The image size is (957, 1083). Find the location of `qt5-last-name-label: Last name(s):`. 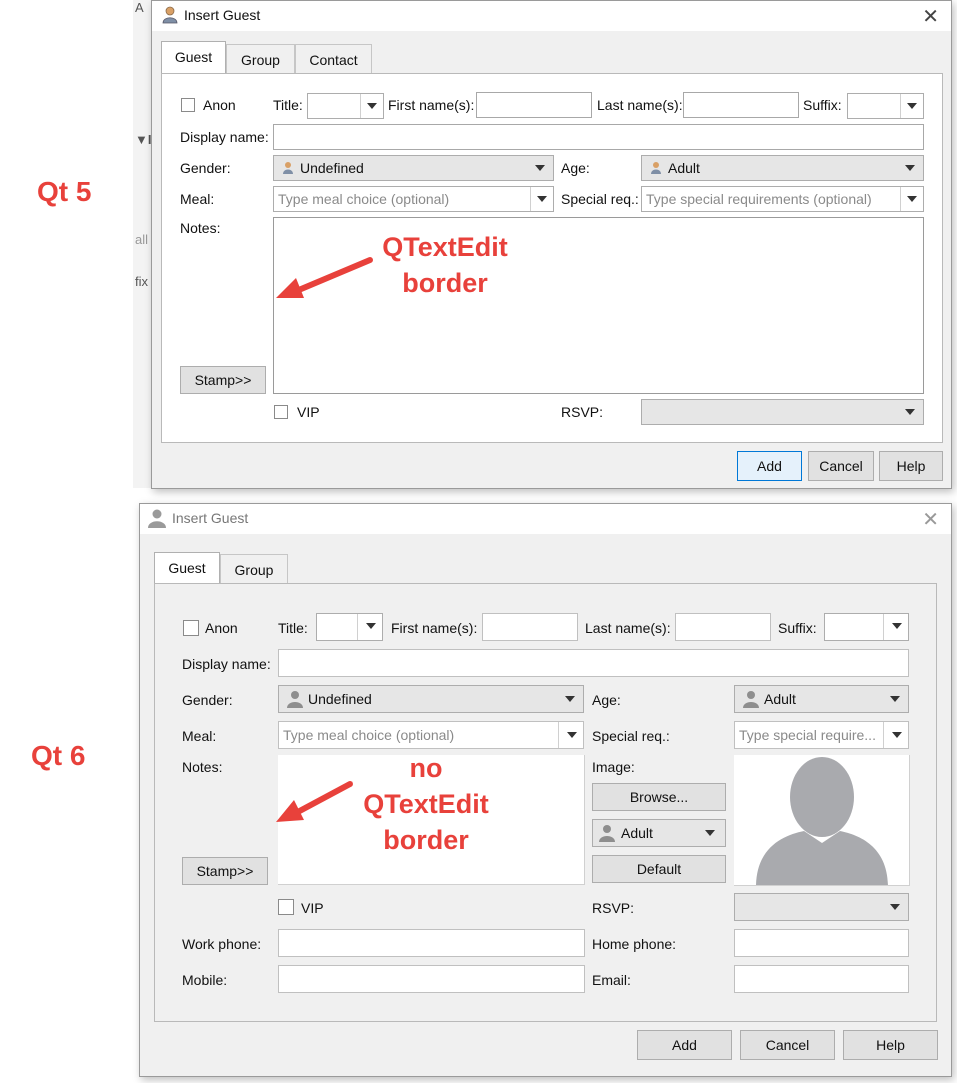

qt5-last-name-label: Last name(s): is located at coordinates (640, 105).